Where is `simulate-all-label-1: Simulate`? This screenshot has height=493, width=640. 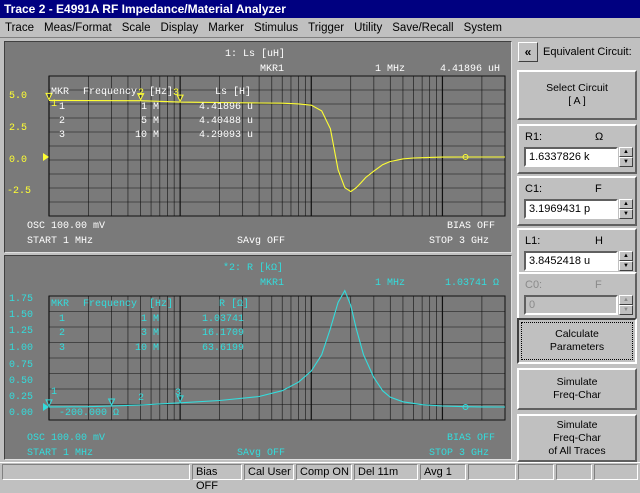 simulate-all-label-1: Simulate is located at coordinates (577, 424).